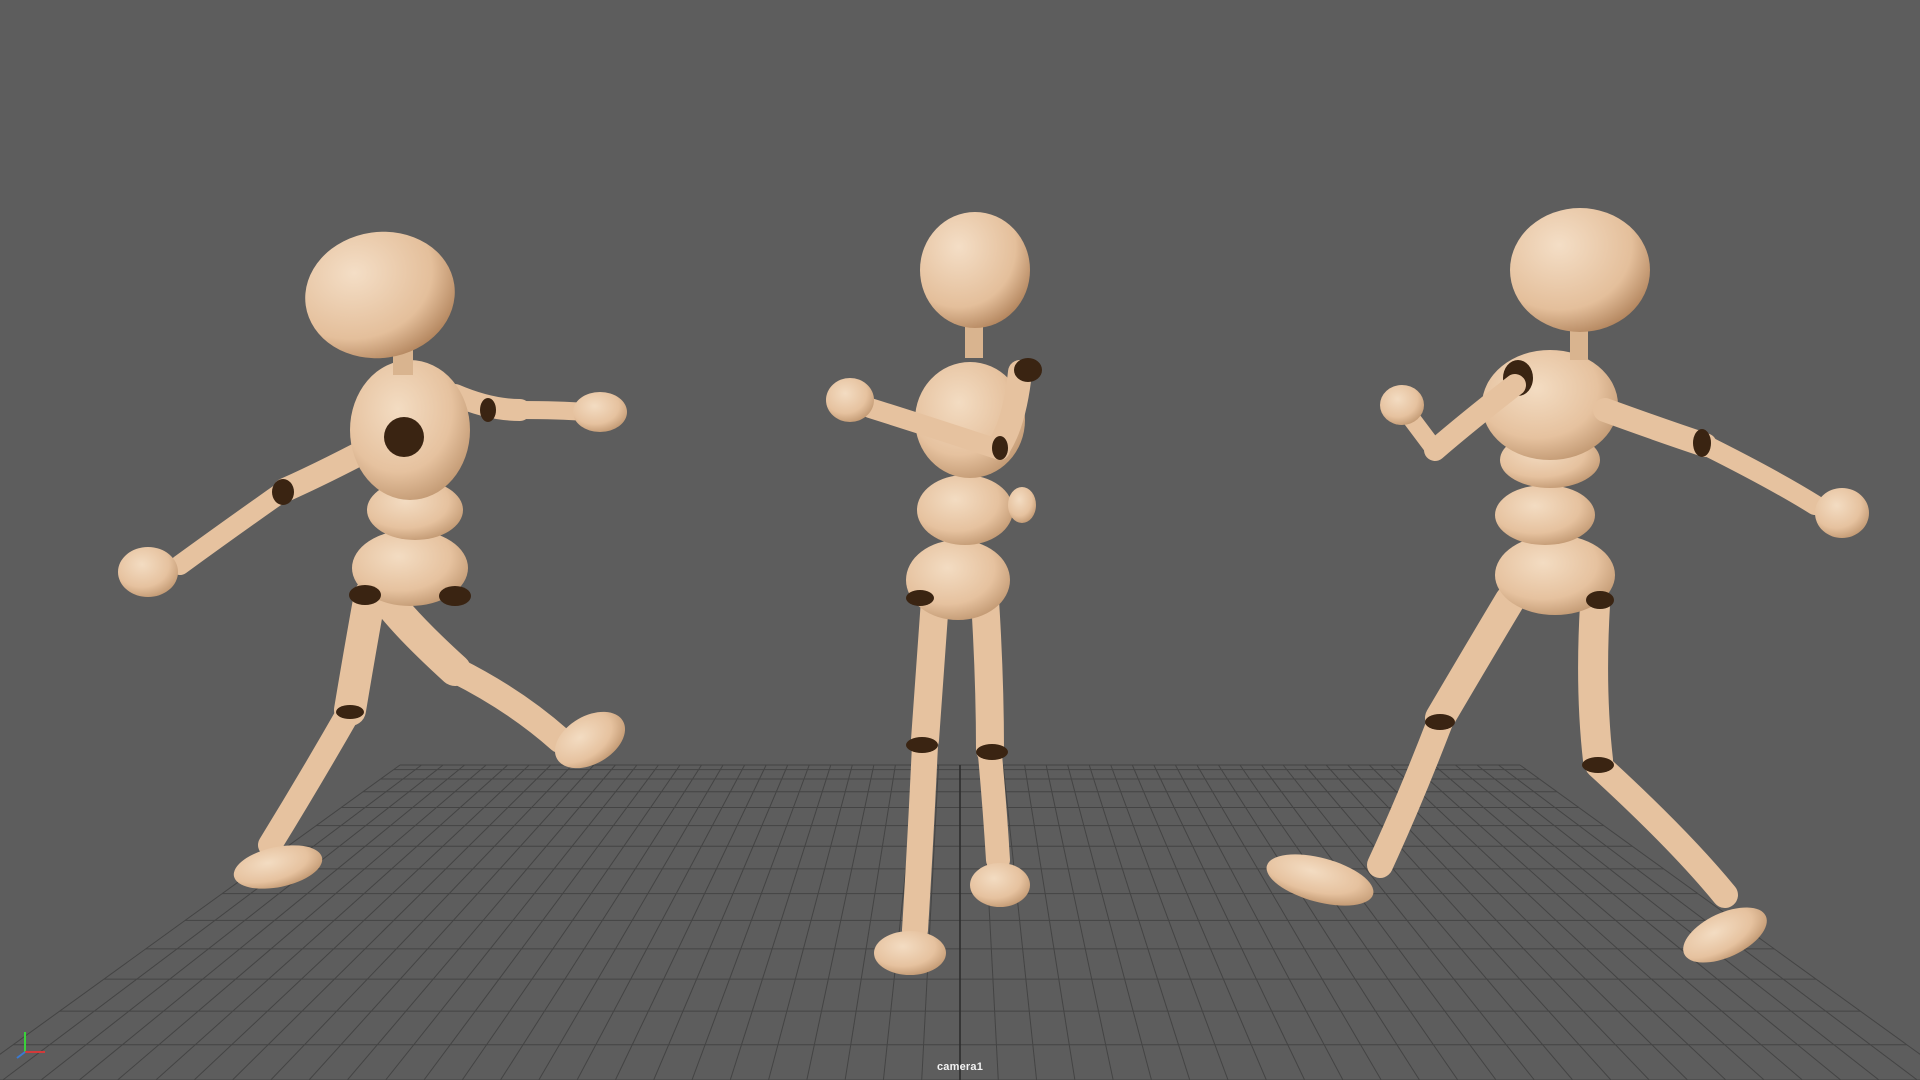 This screenshot has height=1080, width=1920. I want to click on camera-name-label: camera1, so click(960, 1067).